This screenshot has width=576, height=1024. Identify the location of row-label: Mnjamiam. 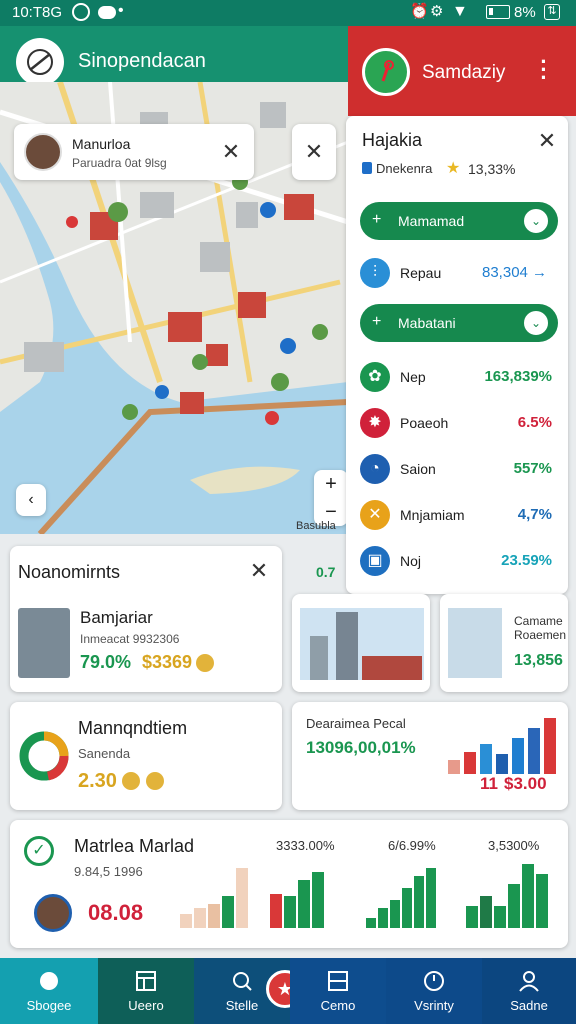
(432, 515).